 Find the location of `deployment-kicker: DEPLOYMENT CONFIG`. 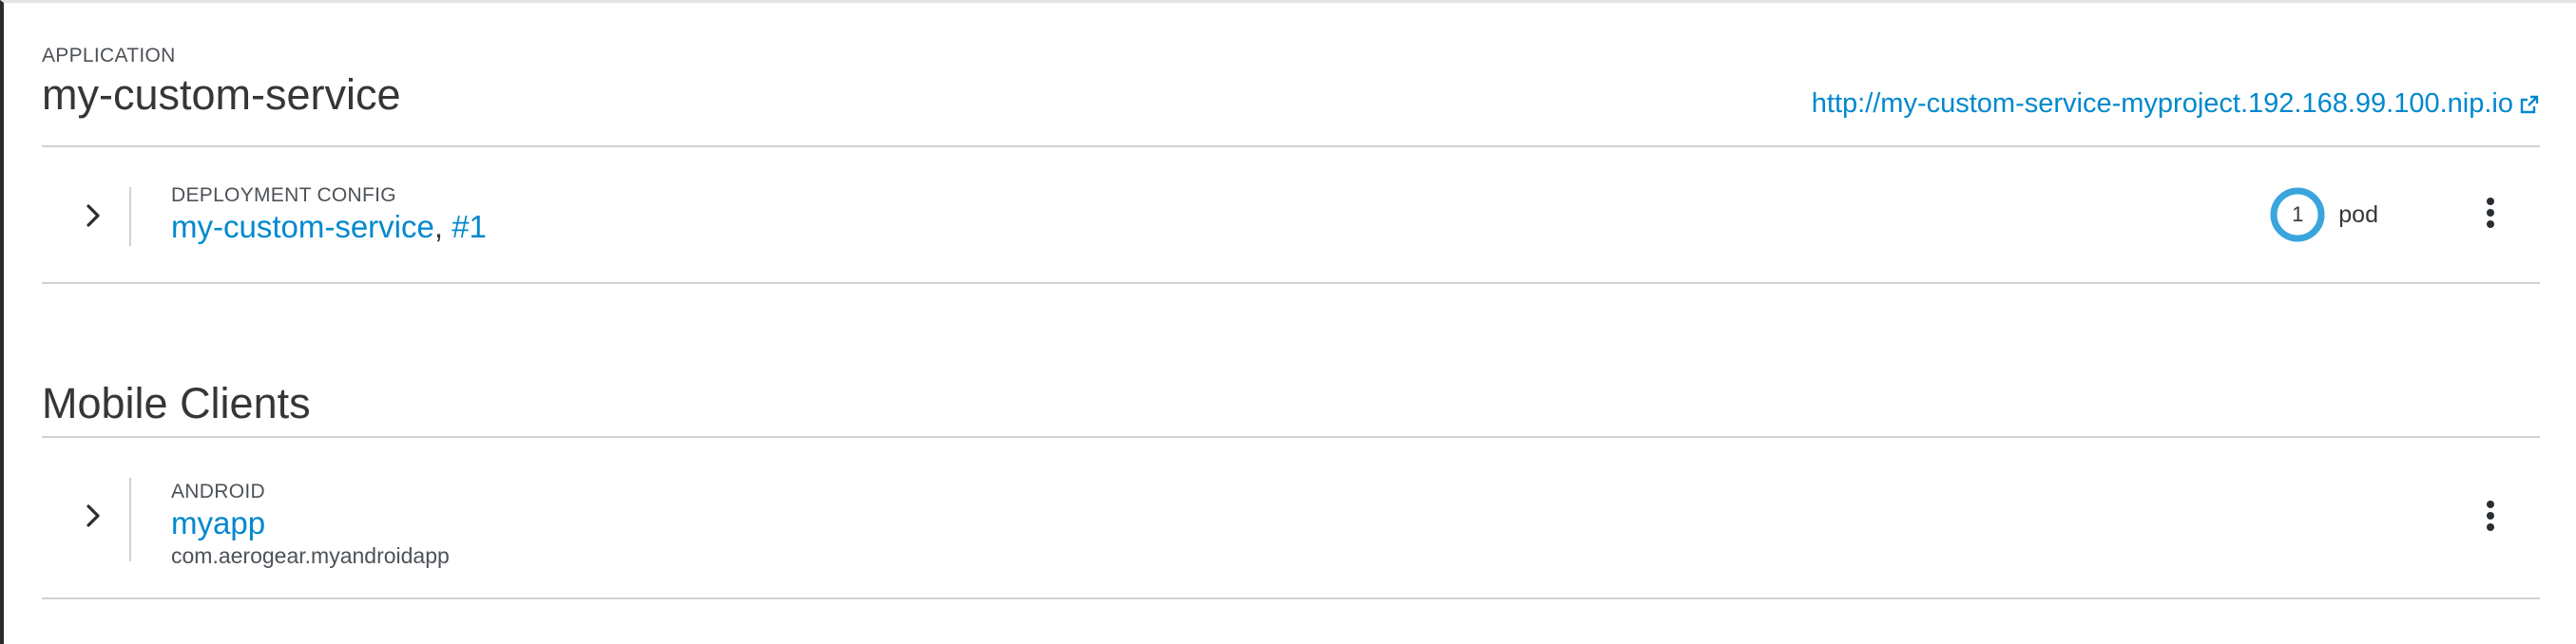

deployment-kicker: DEPLOYMENT CONFIG is located at coordinates (284, 195).